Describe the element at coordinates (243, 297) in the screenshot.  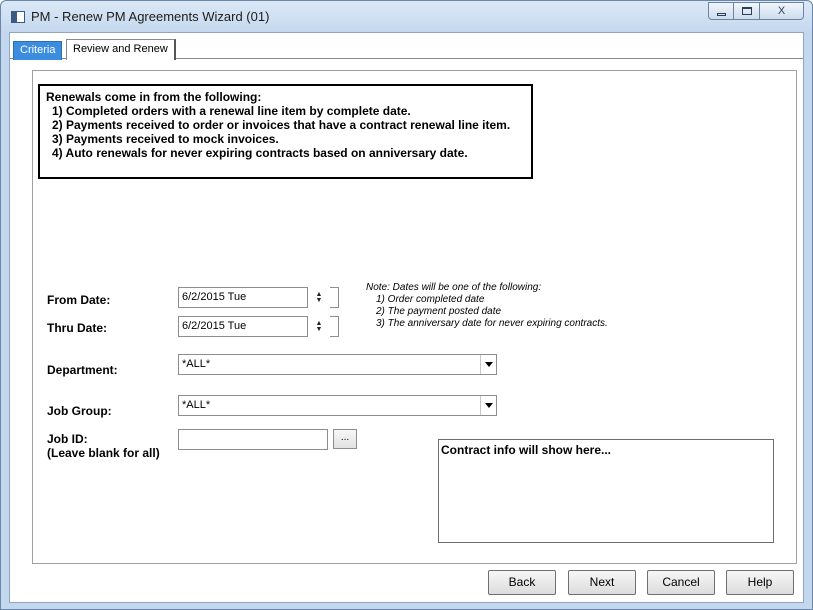
I see `from-date-field: 6/2/2015 Tue` at that location.